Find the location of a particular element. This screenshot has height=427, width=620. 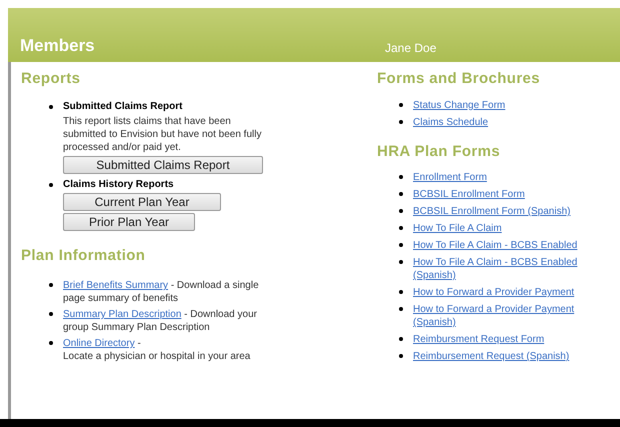

form-link: How To File A Claim - BCBS Enabled (Spanish) is located at coordinates (498, 269).